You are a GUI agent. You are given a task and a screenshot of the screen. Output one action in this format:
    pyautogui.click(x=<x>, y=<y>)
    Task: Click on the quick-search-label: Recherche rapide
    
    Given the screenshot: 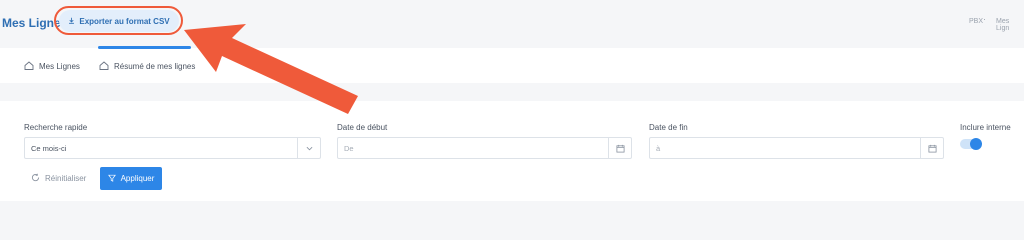 What is the action you would take?
    pyautogui.click(x=56, y=127)
    